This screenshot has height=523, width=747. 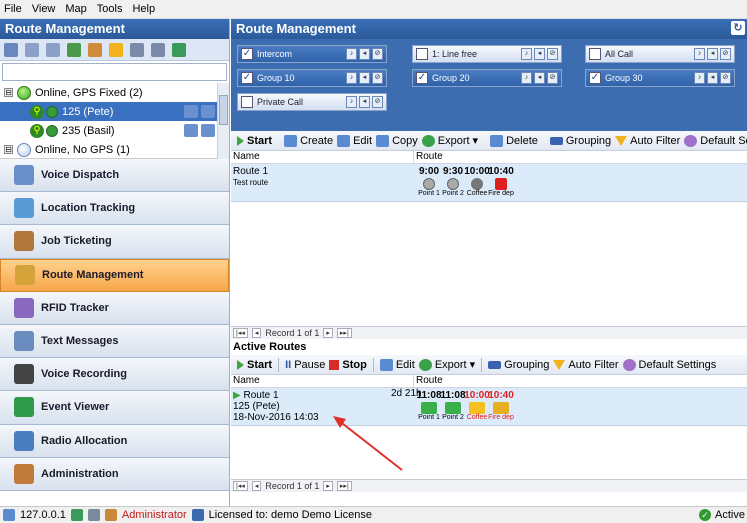 What do you see at coordinates (312, 102) in the screenshot?
I see `talkgroup-6: Private Call ♪ ◂ ⊘` at bounding box center [312, 102].